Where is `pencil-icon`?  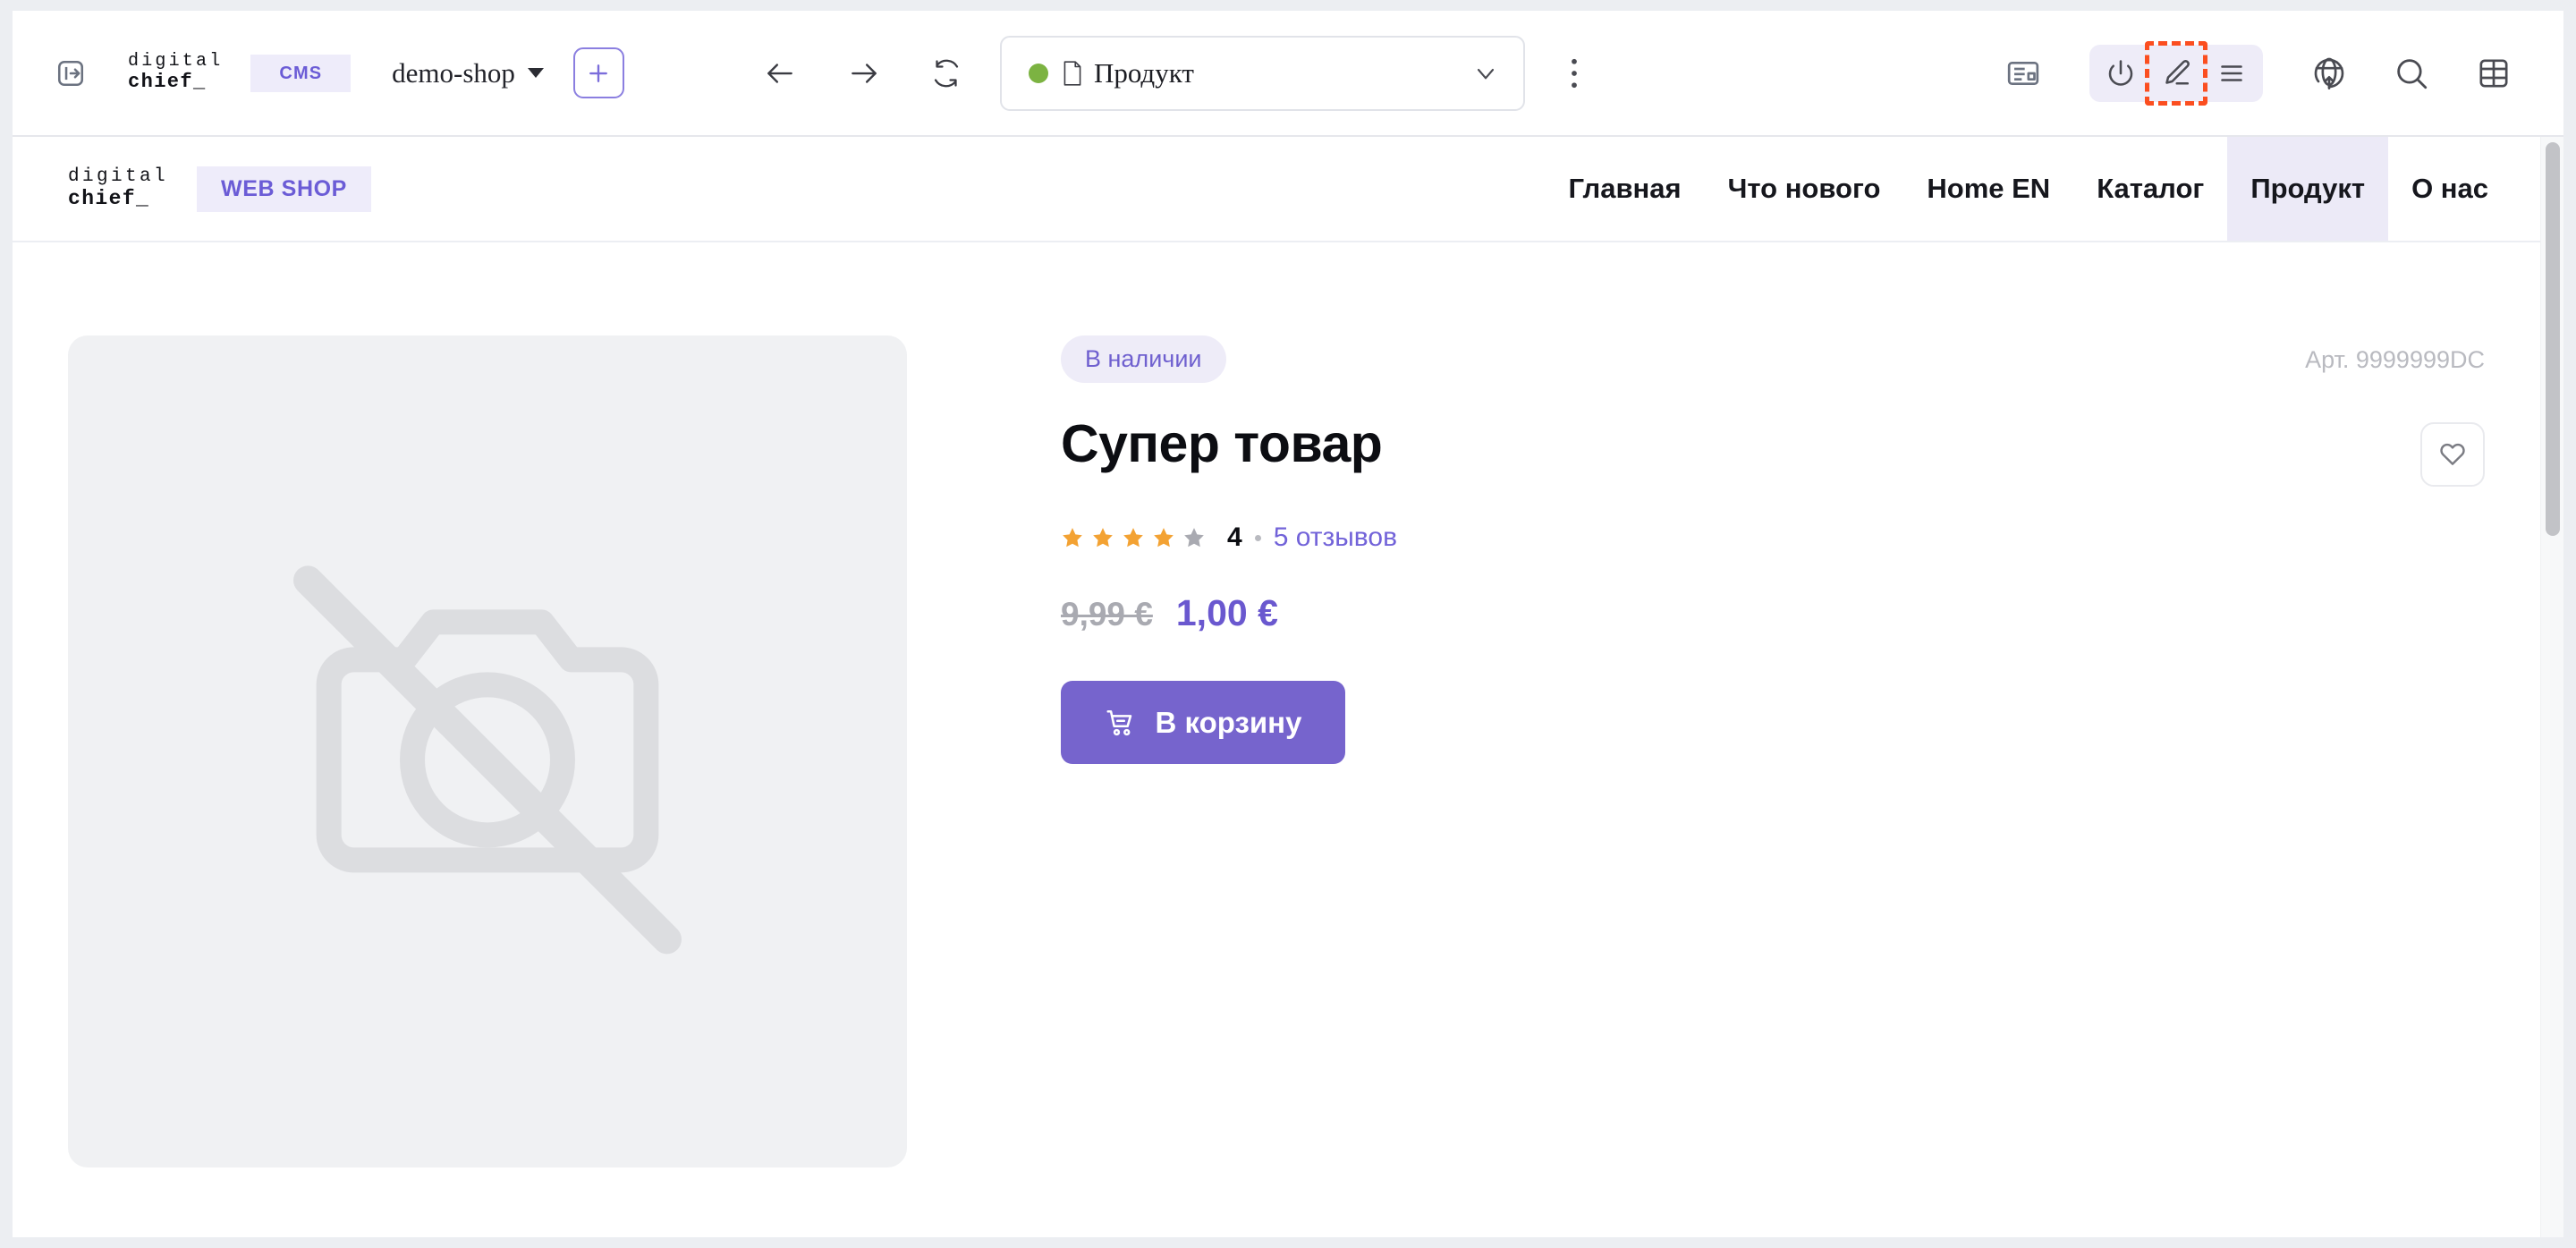
pencil-icon is located at coordinates (2176, 73).